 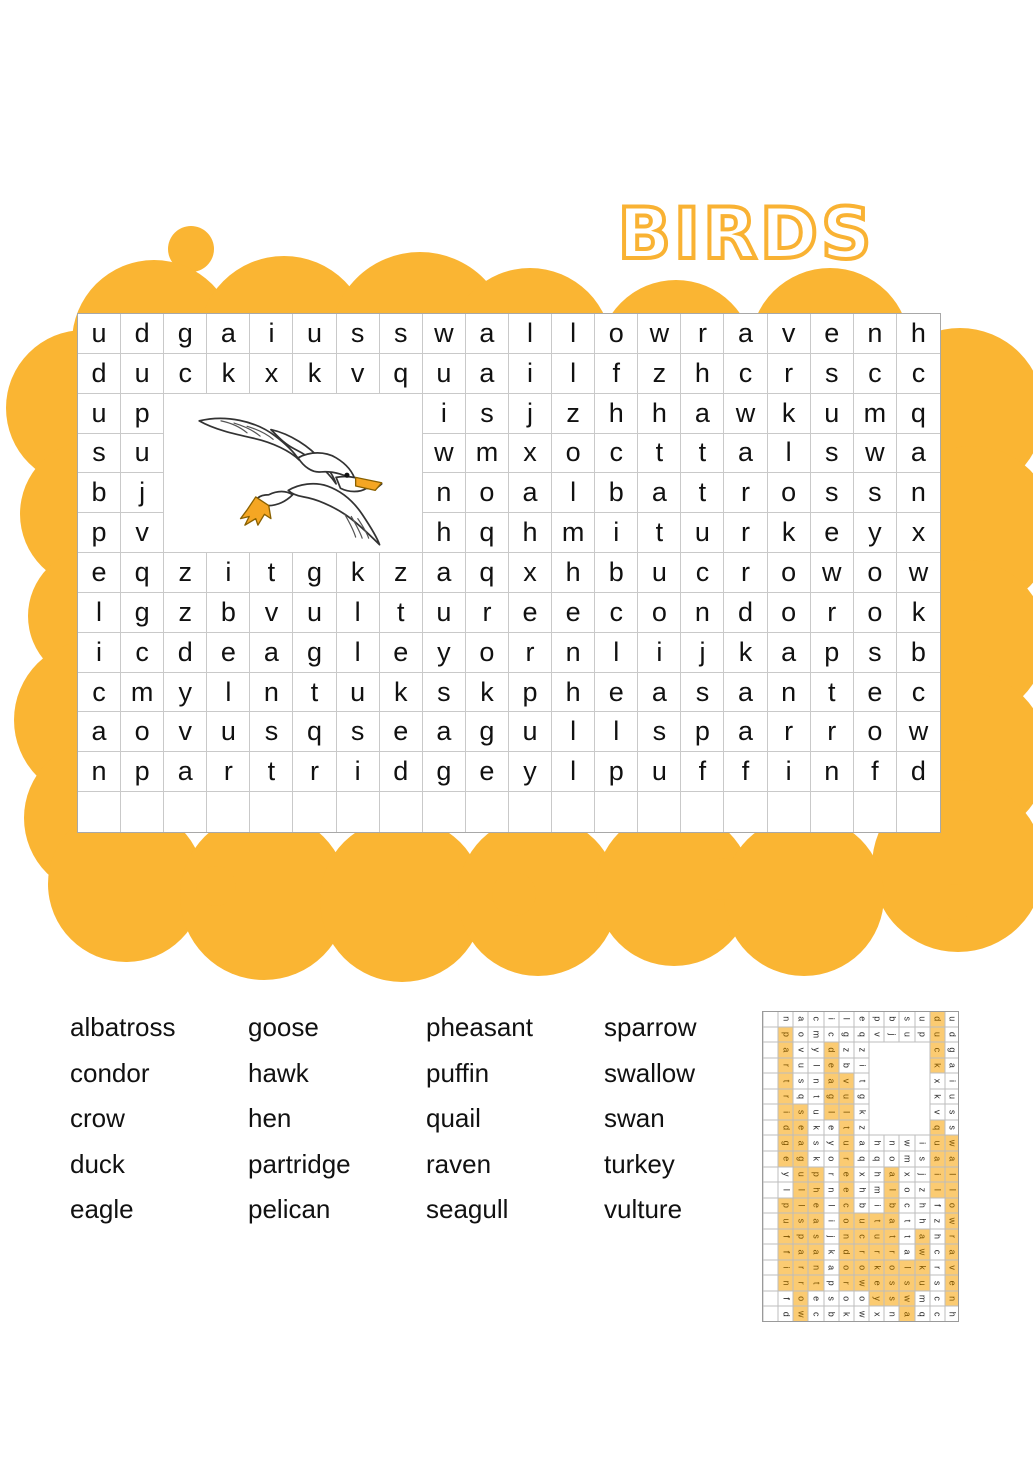 What do you see at coordinates (667, 1119) in the screenshot?
I see `word-list-item: swan` at bounding box center [667, 1119].